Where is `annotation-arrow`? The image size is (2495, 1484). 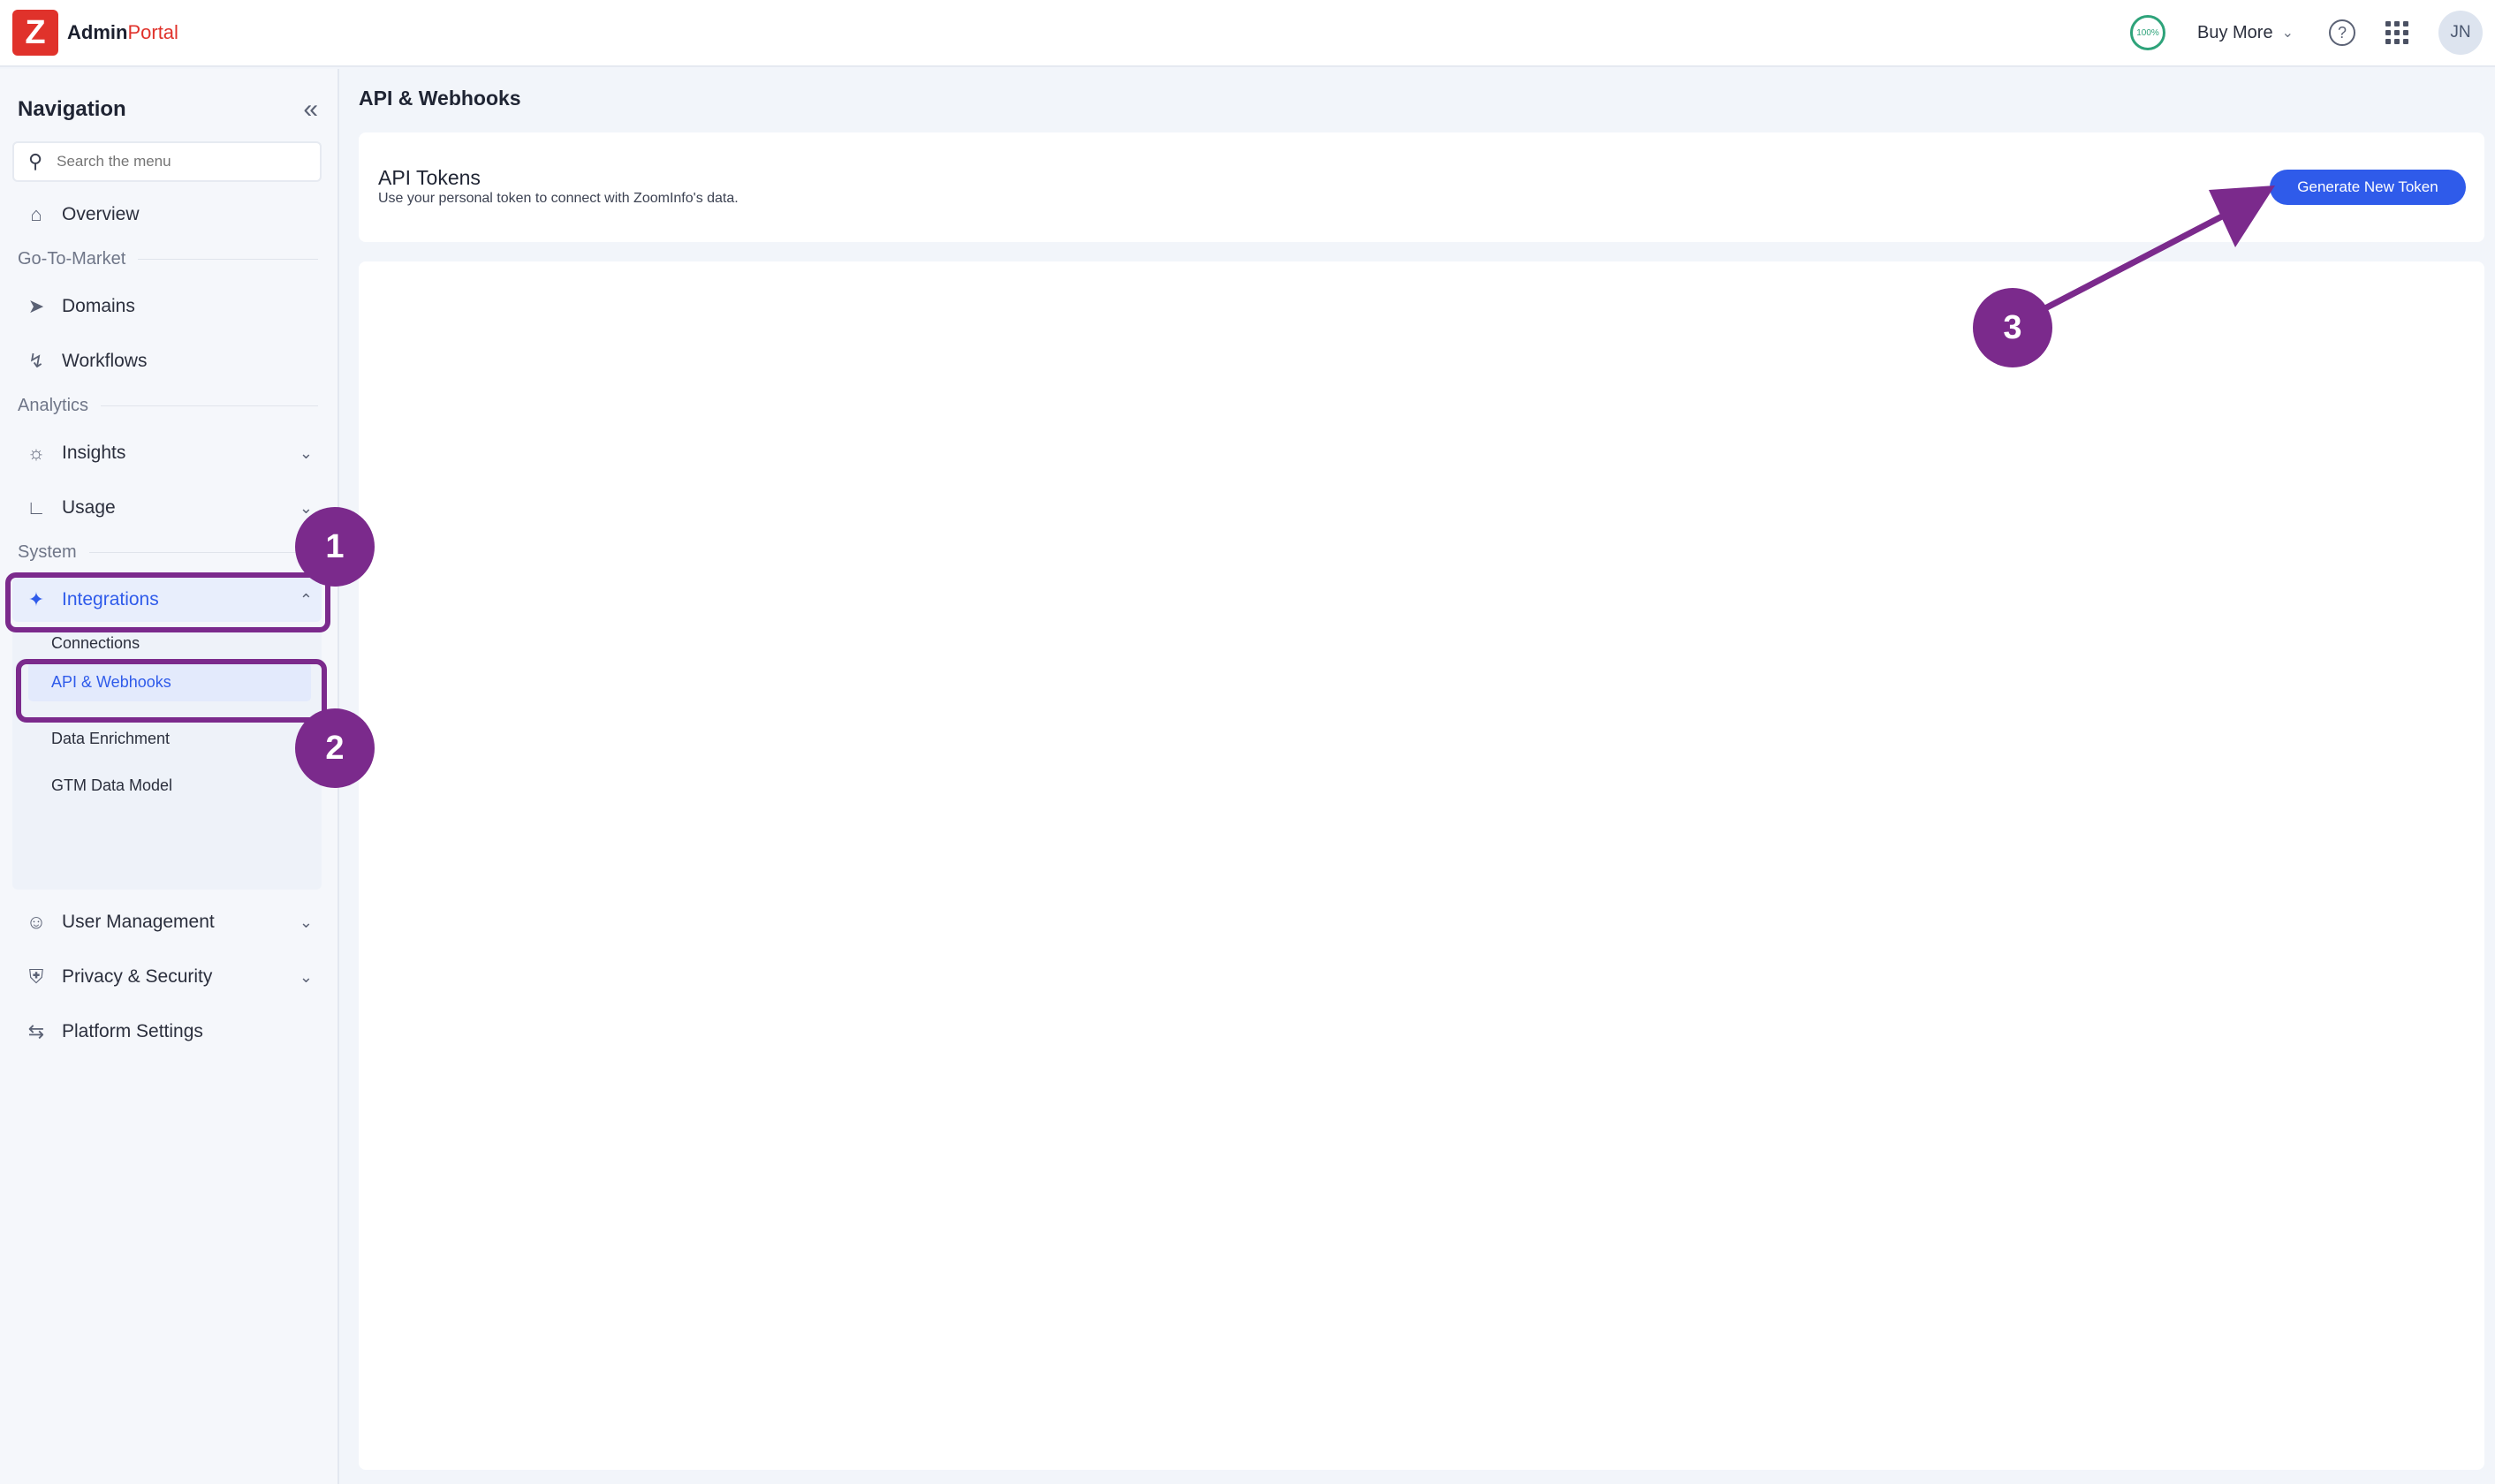 annotation-arrow is located at coordinates (2157, 249).